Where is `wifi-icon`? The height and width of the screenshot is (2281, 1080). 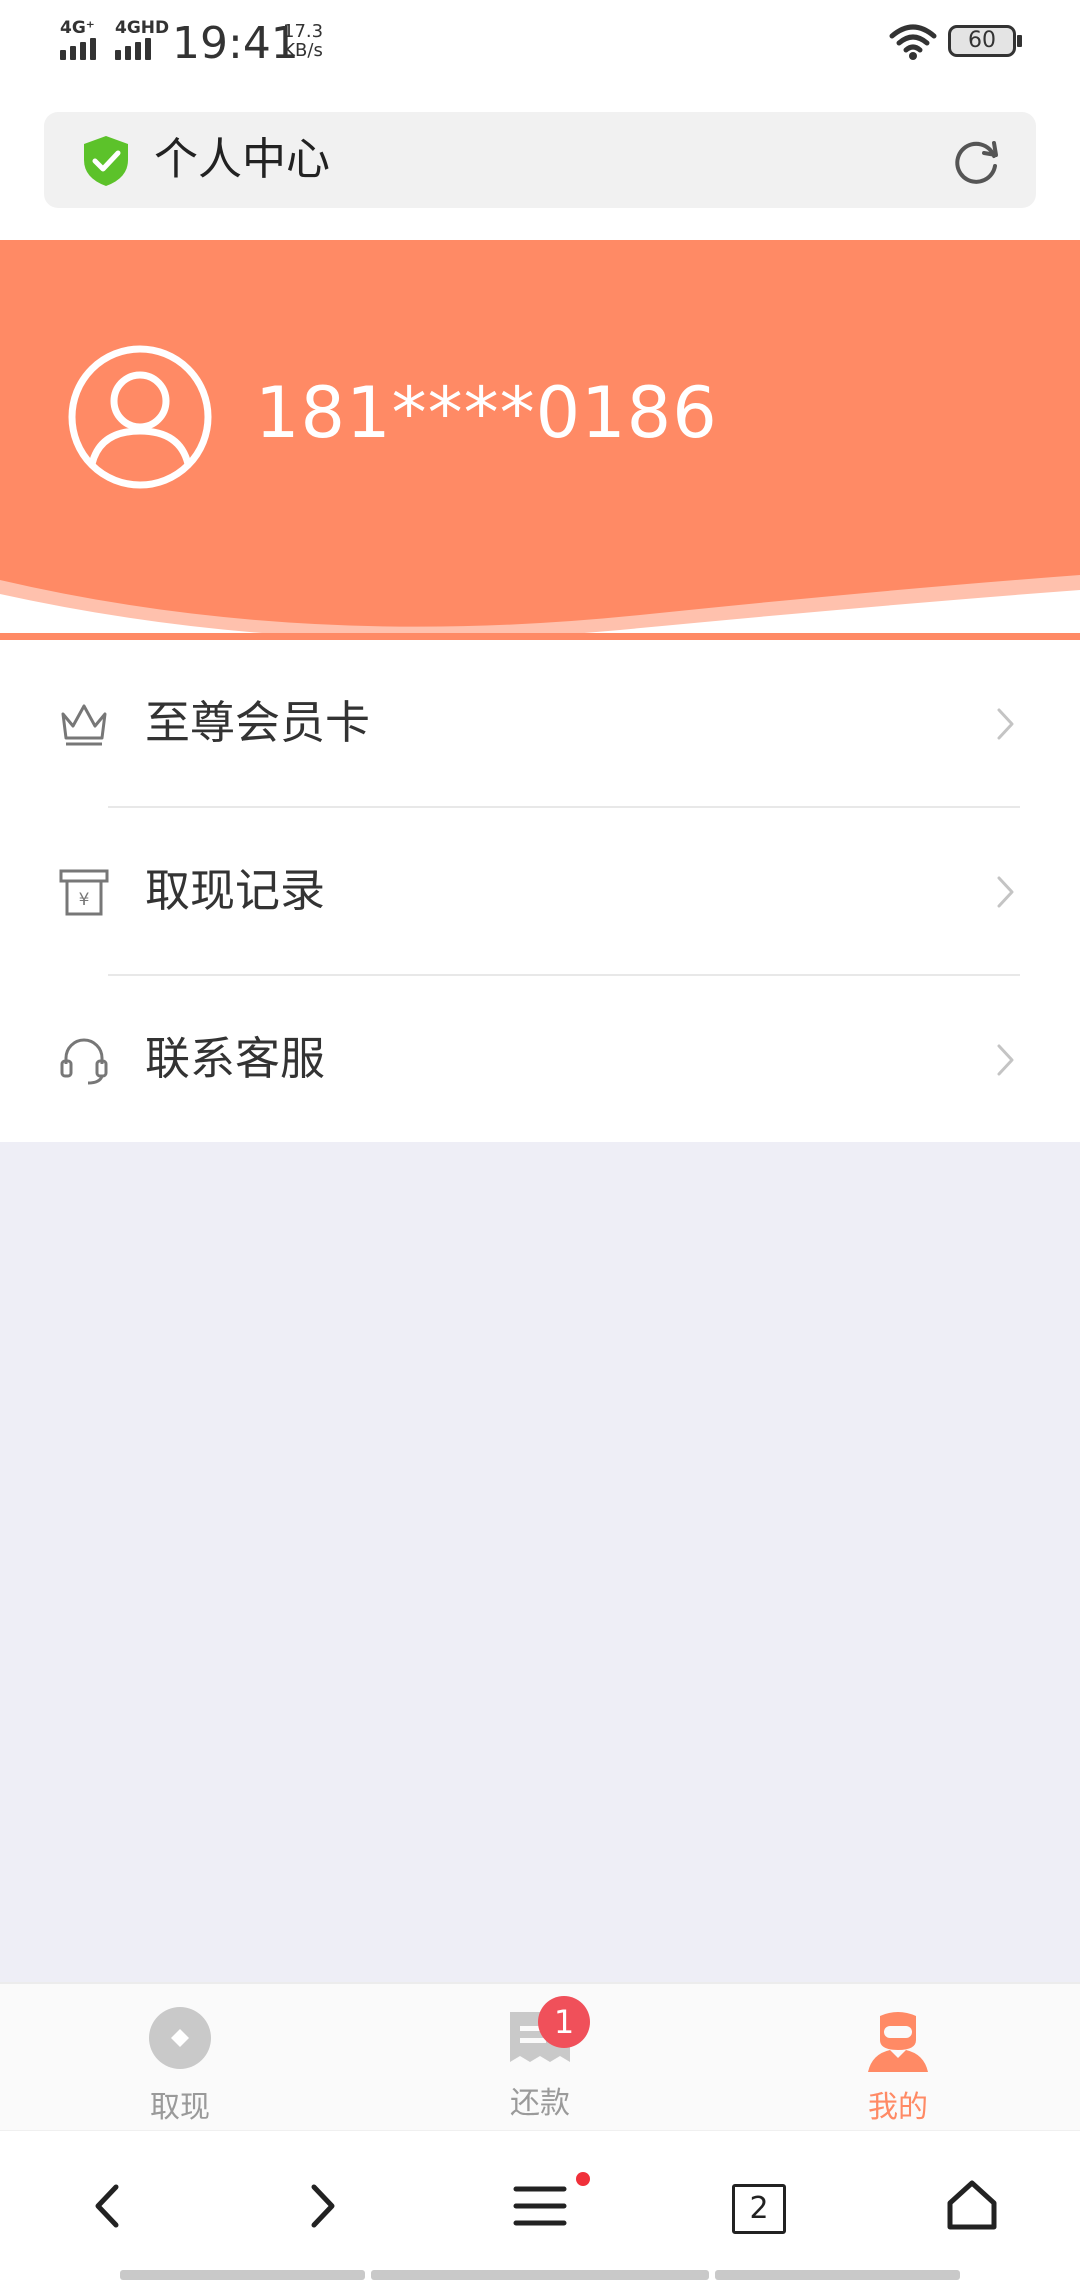
wifi-icon is located at coordinates (913, 42).